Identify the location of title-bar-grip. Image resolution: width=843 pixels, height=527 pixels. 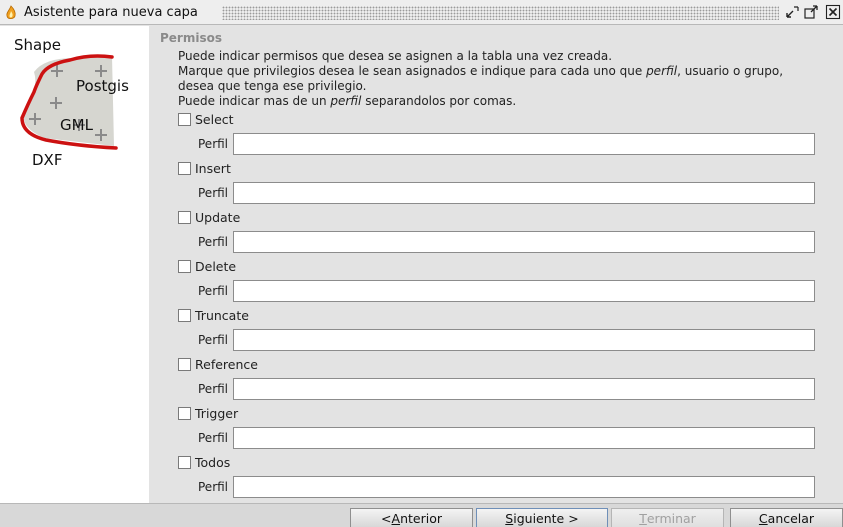
(500, 13).